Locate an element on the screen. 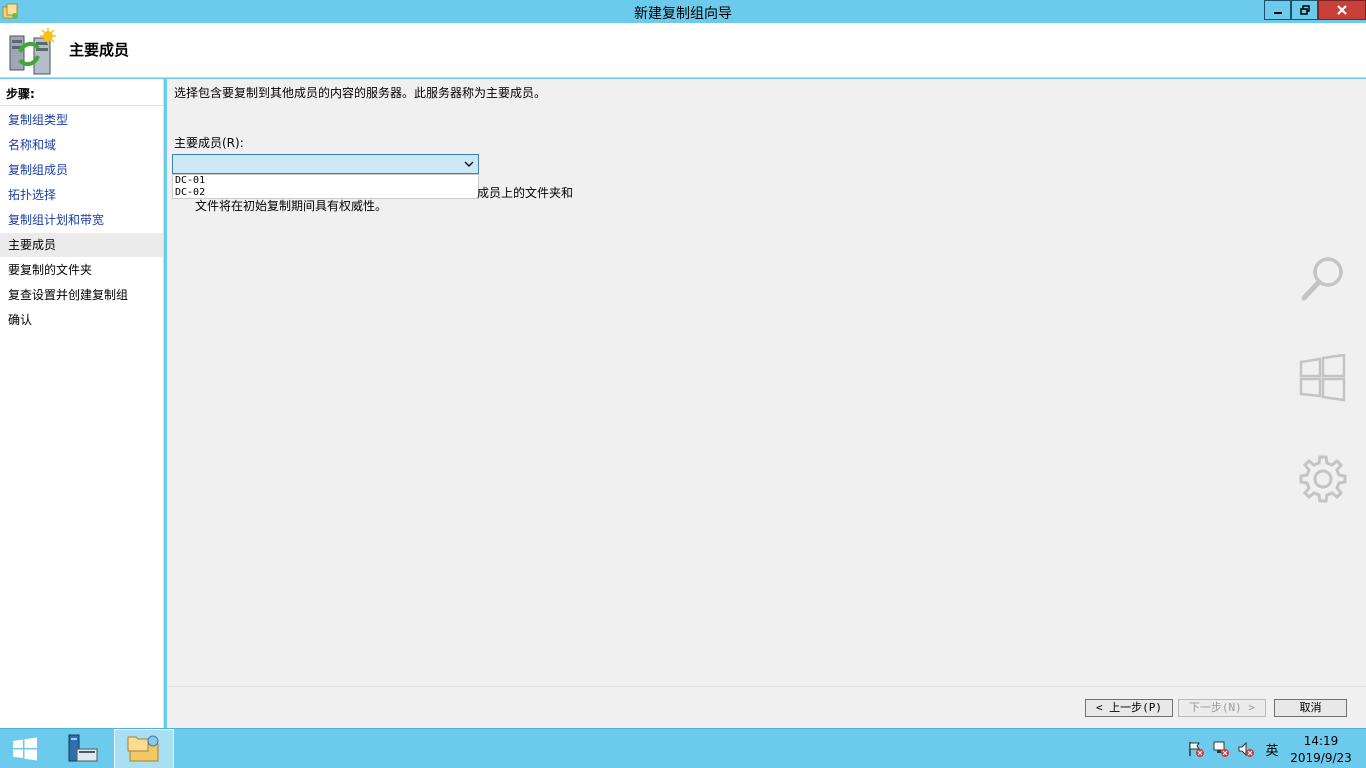 Image resolution: width=1366 pixels, height=768 pixels. volume-icon is located at coordinates (1246, 749).